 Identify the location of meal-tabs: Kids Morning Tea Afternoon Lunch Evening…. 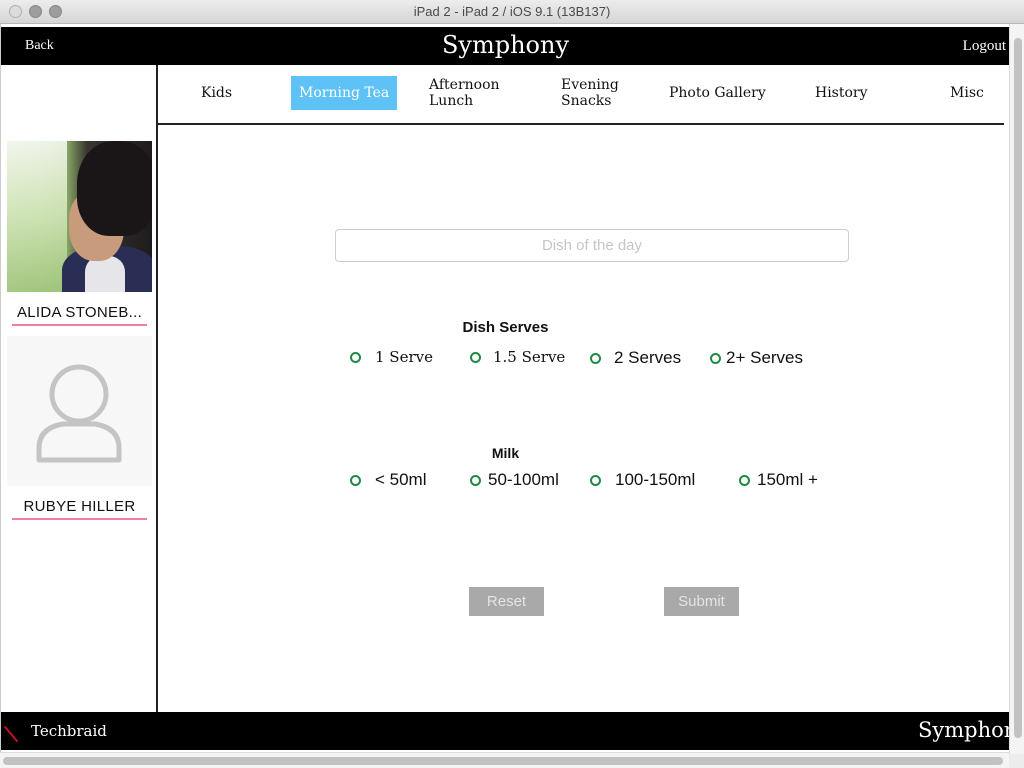
(581, 95).